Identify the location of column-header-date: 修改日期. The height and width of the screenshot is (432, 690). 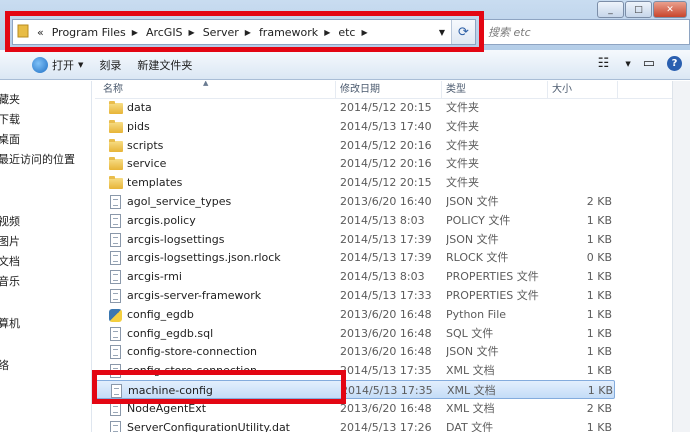
(389, 90).